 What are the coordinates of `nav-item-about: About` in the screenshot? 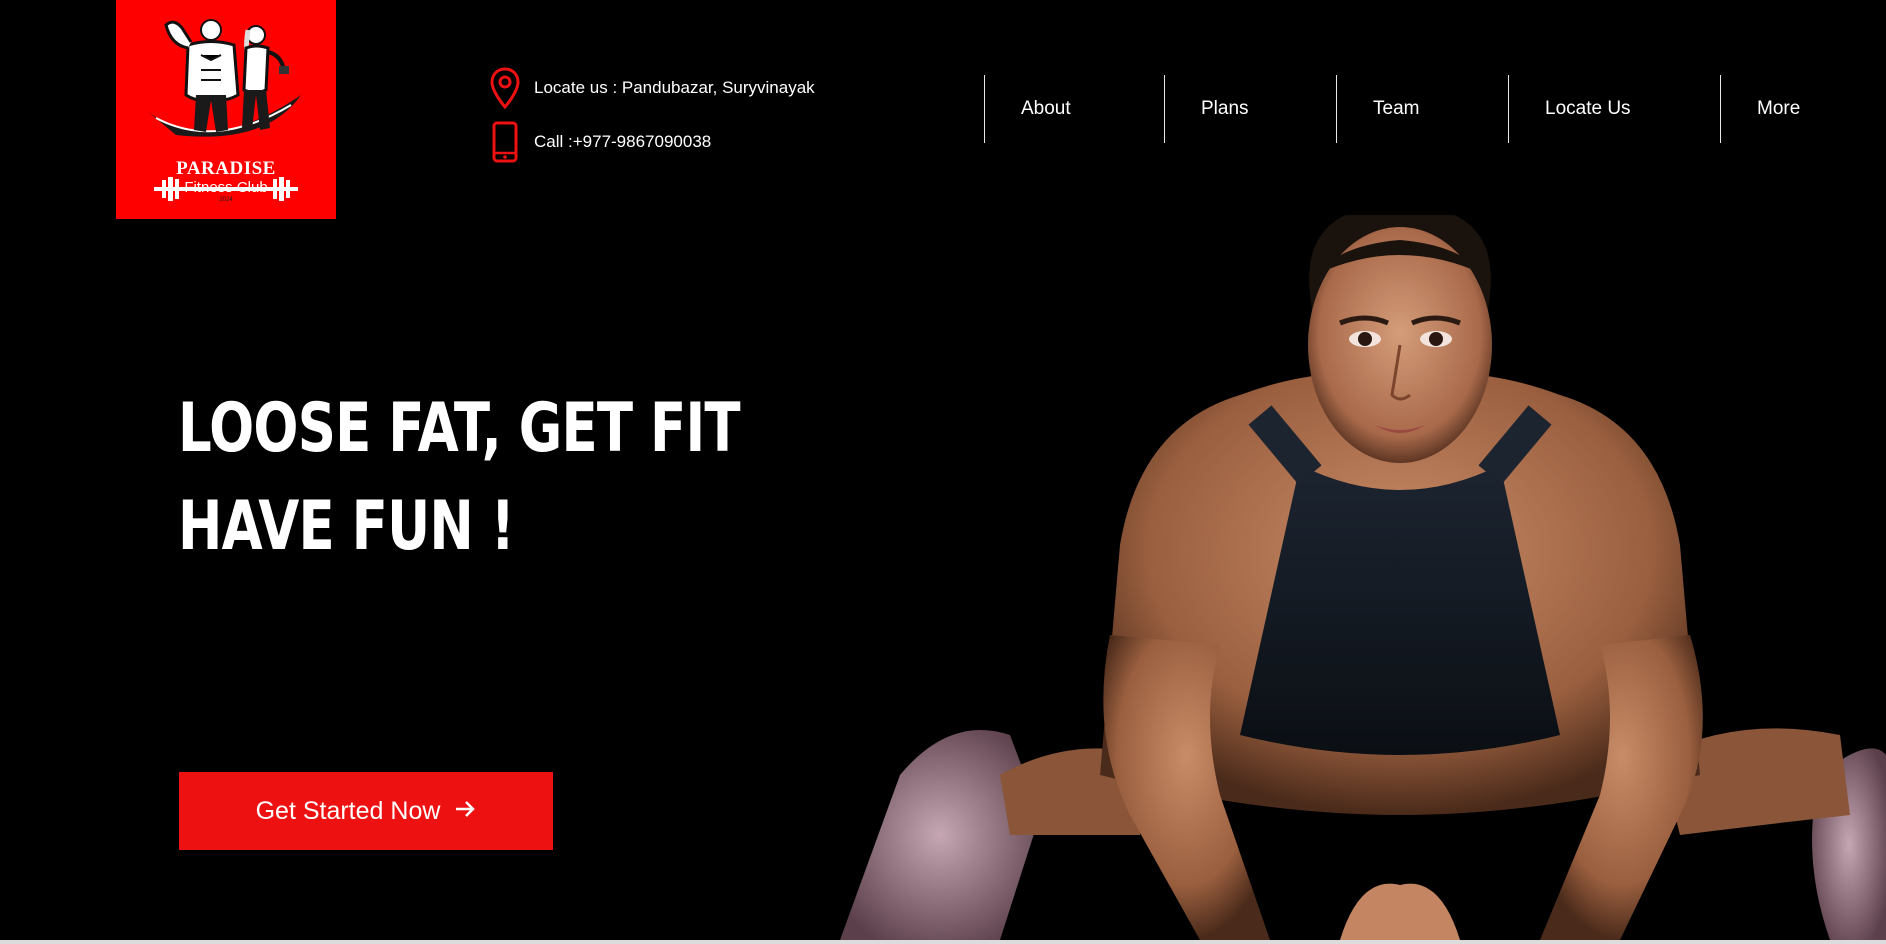 It's located at (1073, 109).